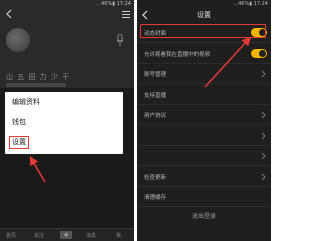 The height and width of the screenshot is (241, 320). What do you see at coordinates (204, 177) in the screenshot?
I see `settings-row: 检查更新` at bounding box center [204, 177].